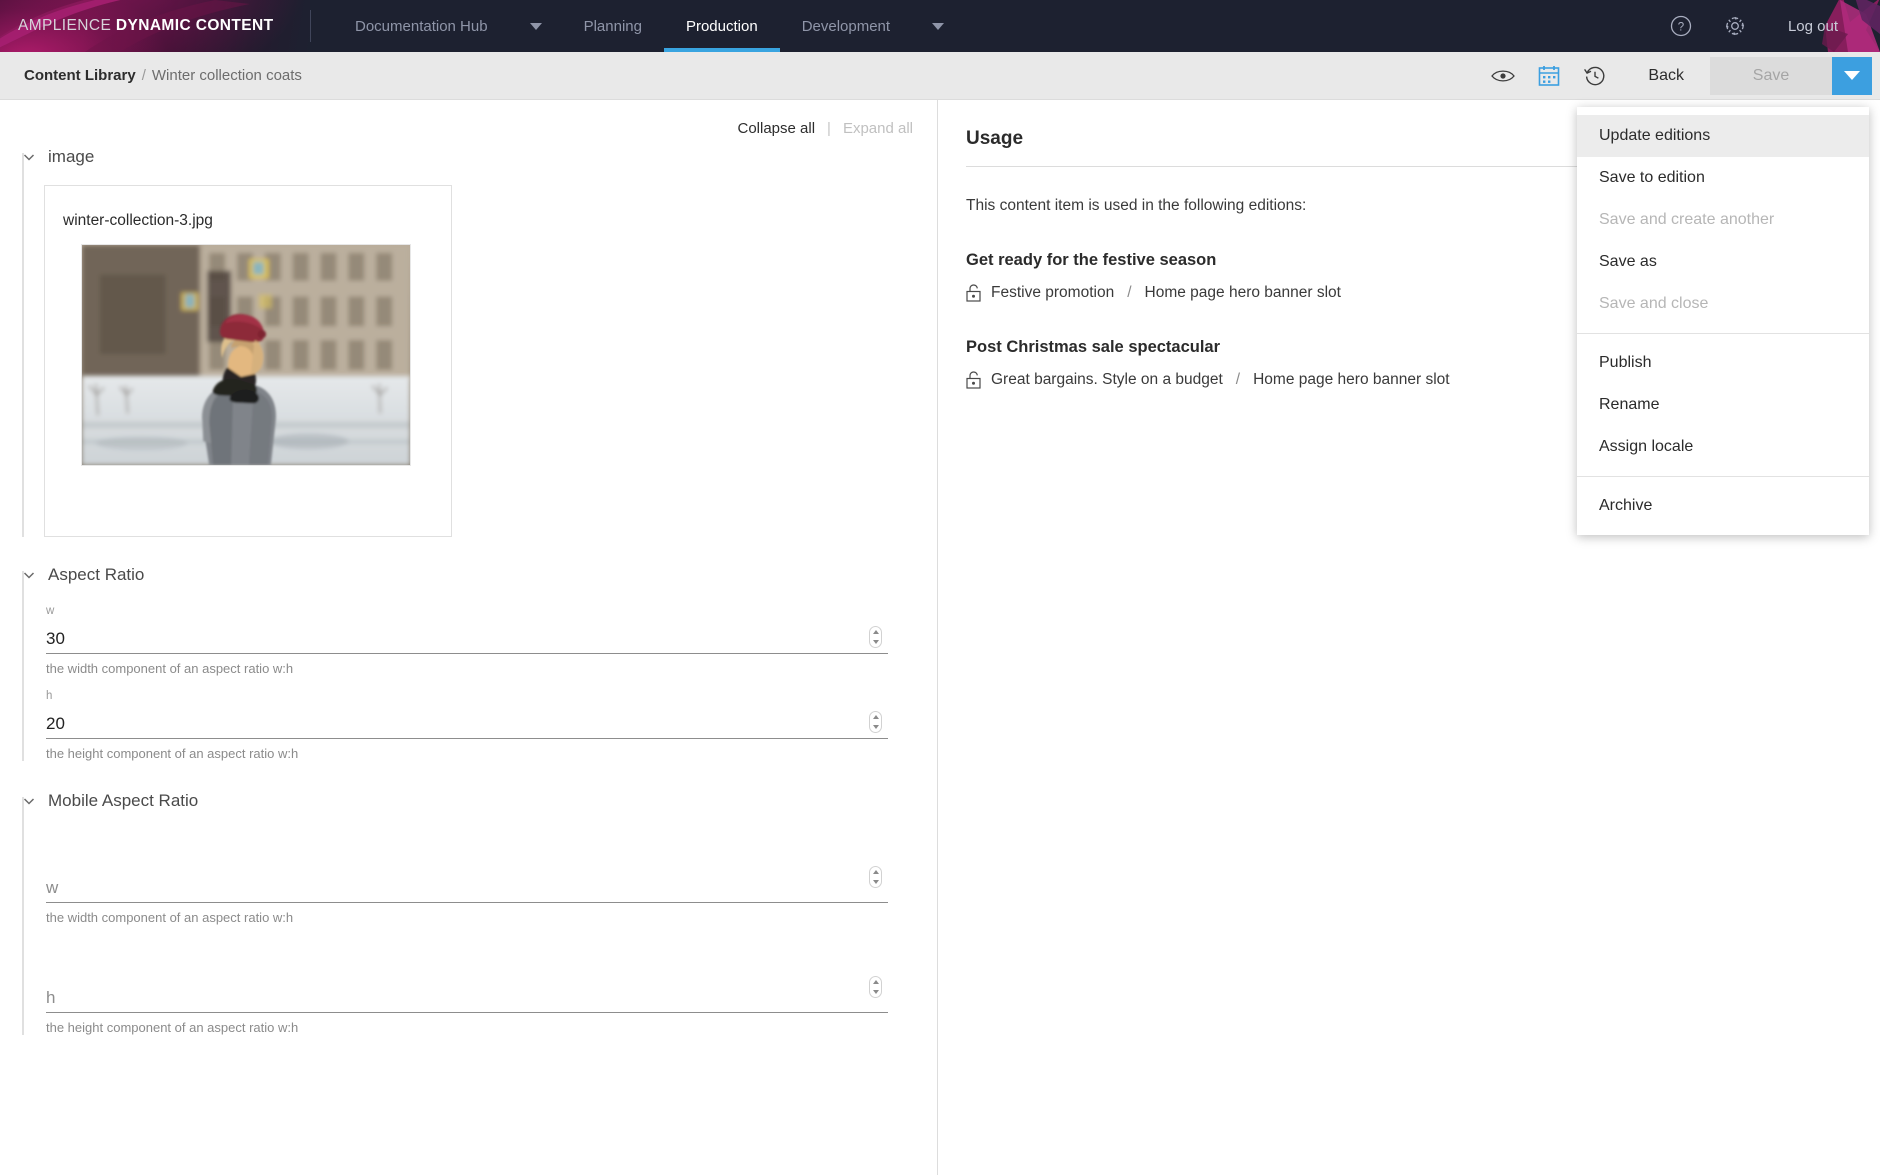  I want to click on nav-item-planning: Planning, so click(613, 26).